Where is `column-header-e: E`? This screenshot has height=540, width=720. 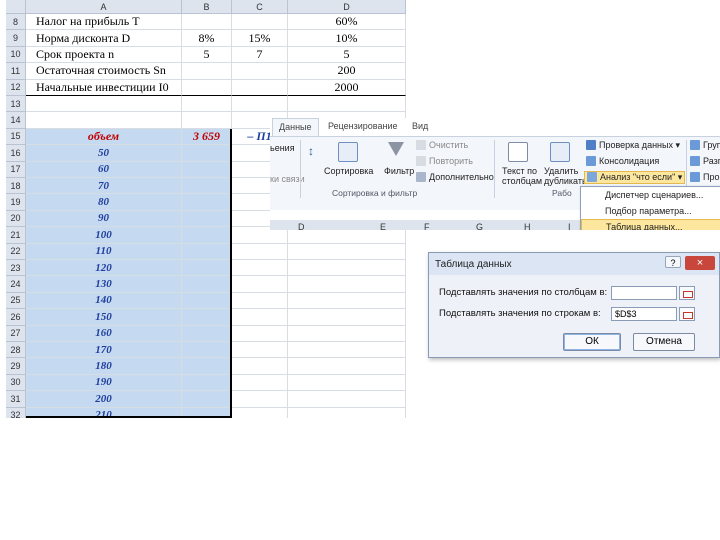
column-header-e: E is located at coordinates (383, 226).